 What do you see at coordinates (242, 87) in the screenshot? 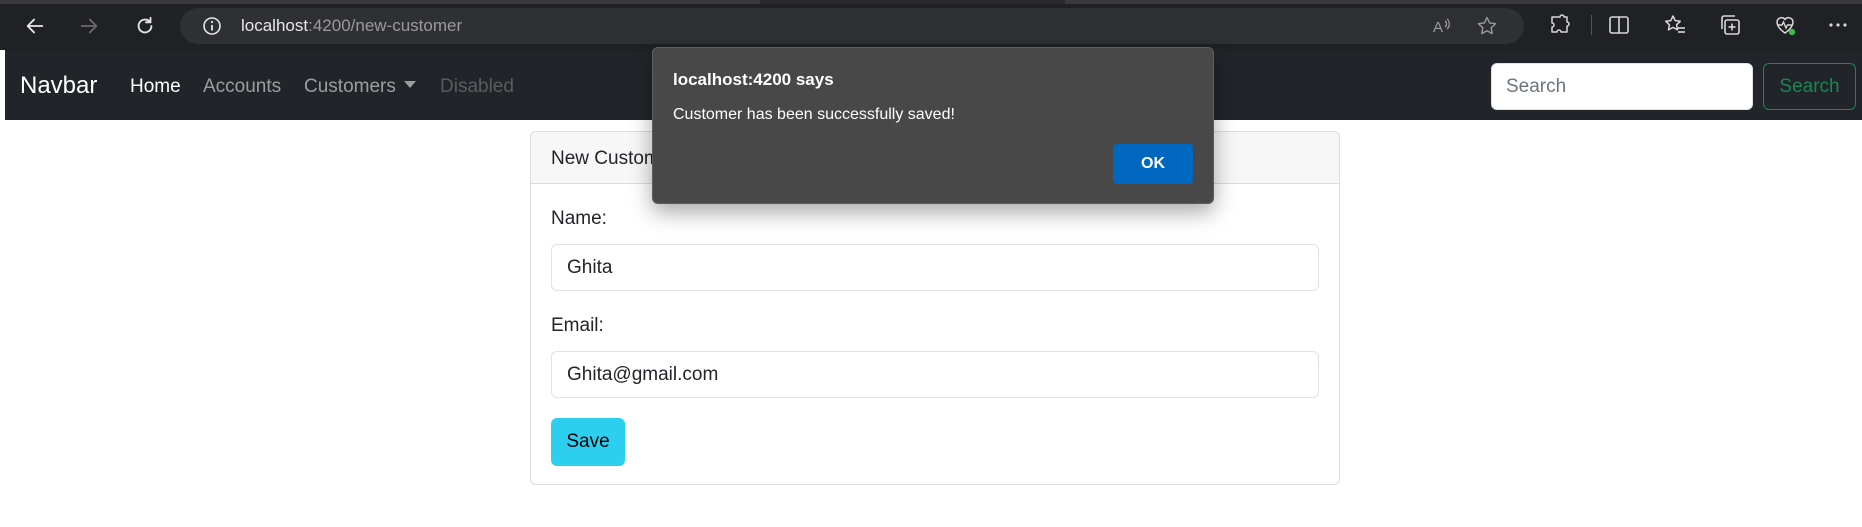
I see `nav-link-accounts: Accounts` at bounding box center [242, 87].